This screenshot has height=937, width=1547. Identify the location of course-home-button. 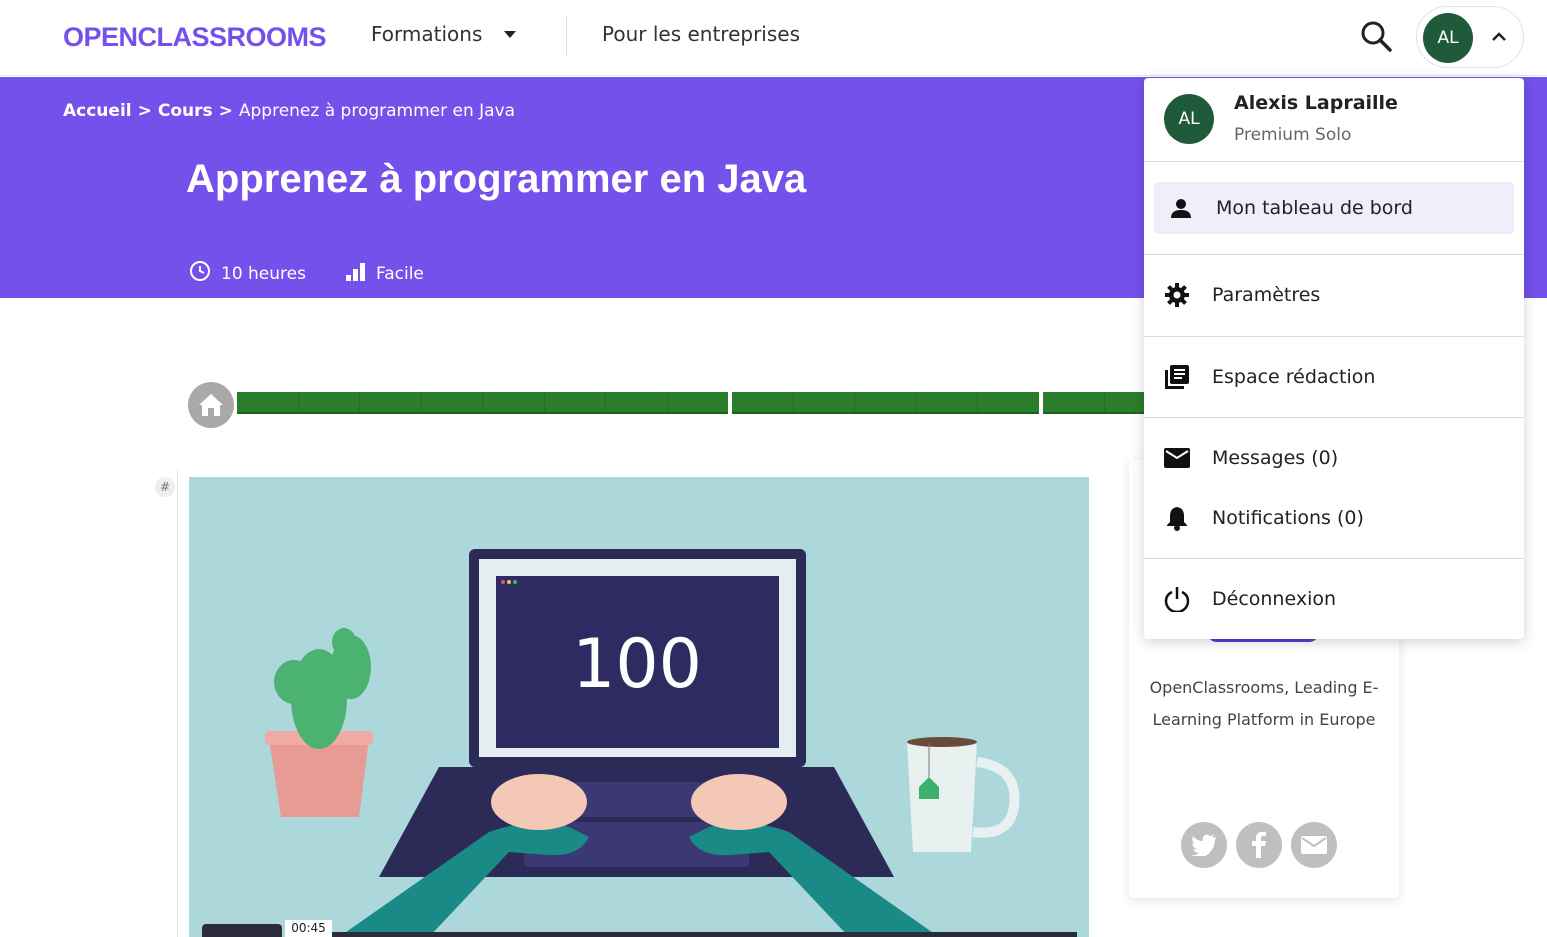
(211, 405).